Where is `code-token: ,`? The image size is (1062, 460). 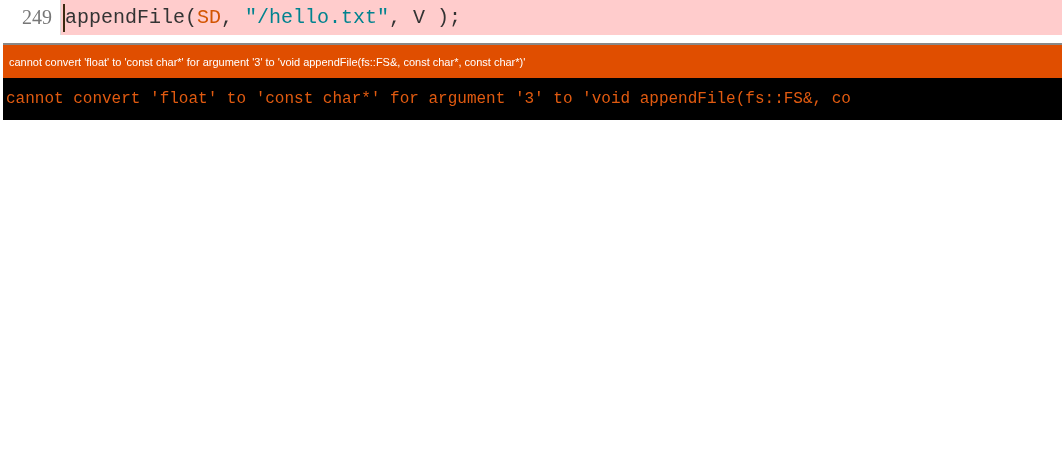 code-token: , is located at coordinates (228, 17).